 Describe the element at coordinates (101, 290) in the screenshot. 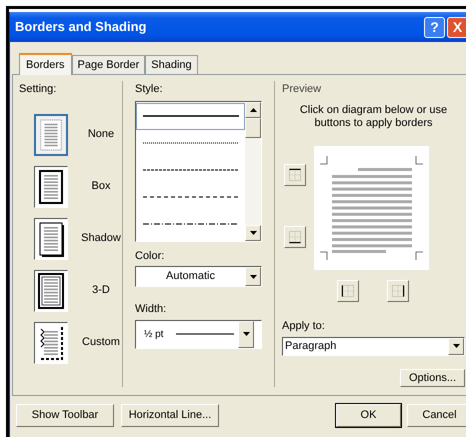

I see `setting-label: 3-D` at that location.